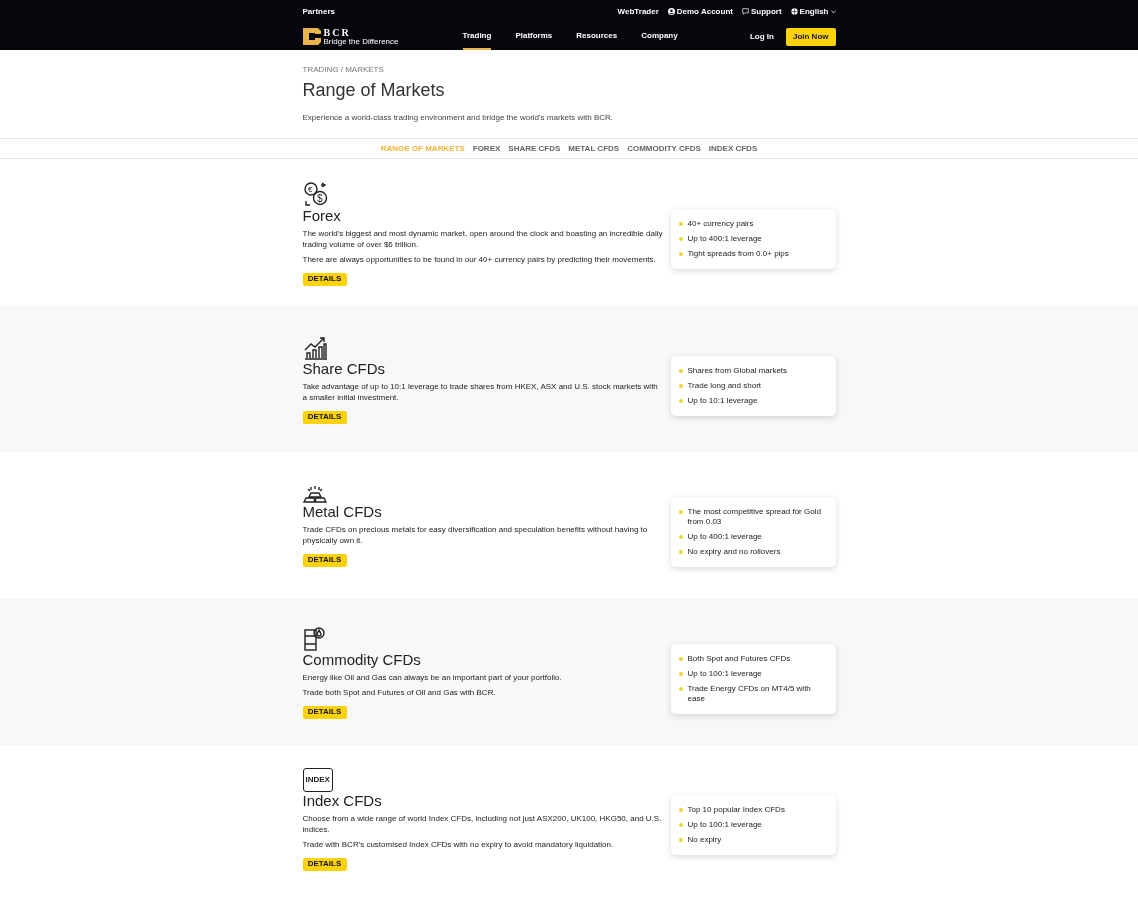 The image size is (1138, 897). I want to click on ingot-icon, so click(314, 494).